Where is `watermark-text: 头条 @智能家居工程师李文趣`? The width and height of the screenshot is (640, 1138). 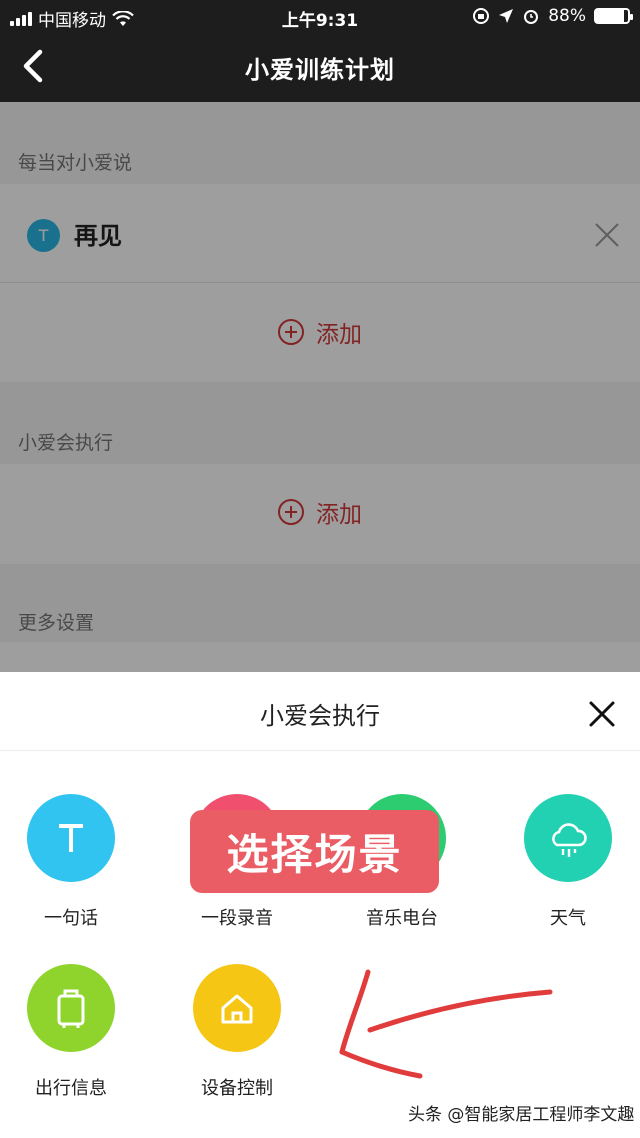 watermark-text: 头条 @智能家居工程师李文趣 is located at coordinates (521, 1115).